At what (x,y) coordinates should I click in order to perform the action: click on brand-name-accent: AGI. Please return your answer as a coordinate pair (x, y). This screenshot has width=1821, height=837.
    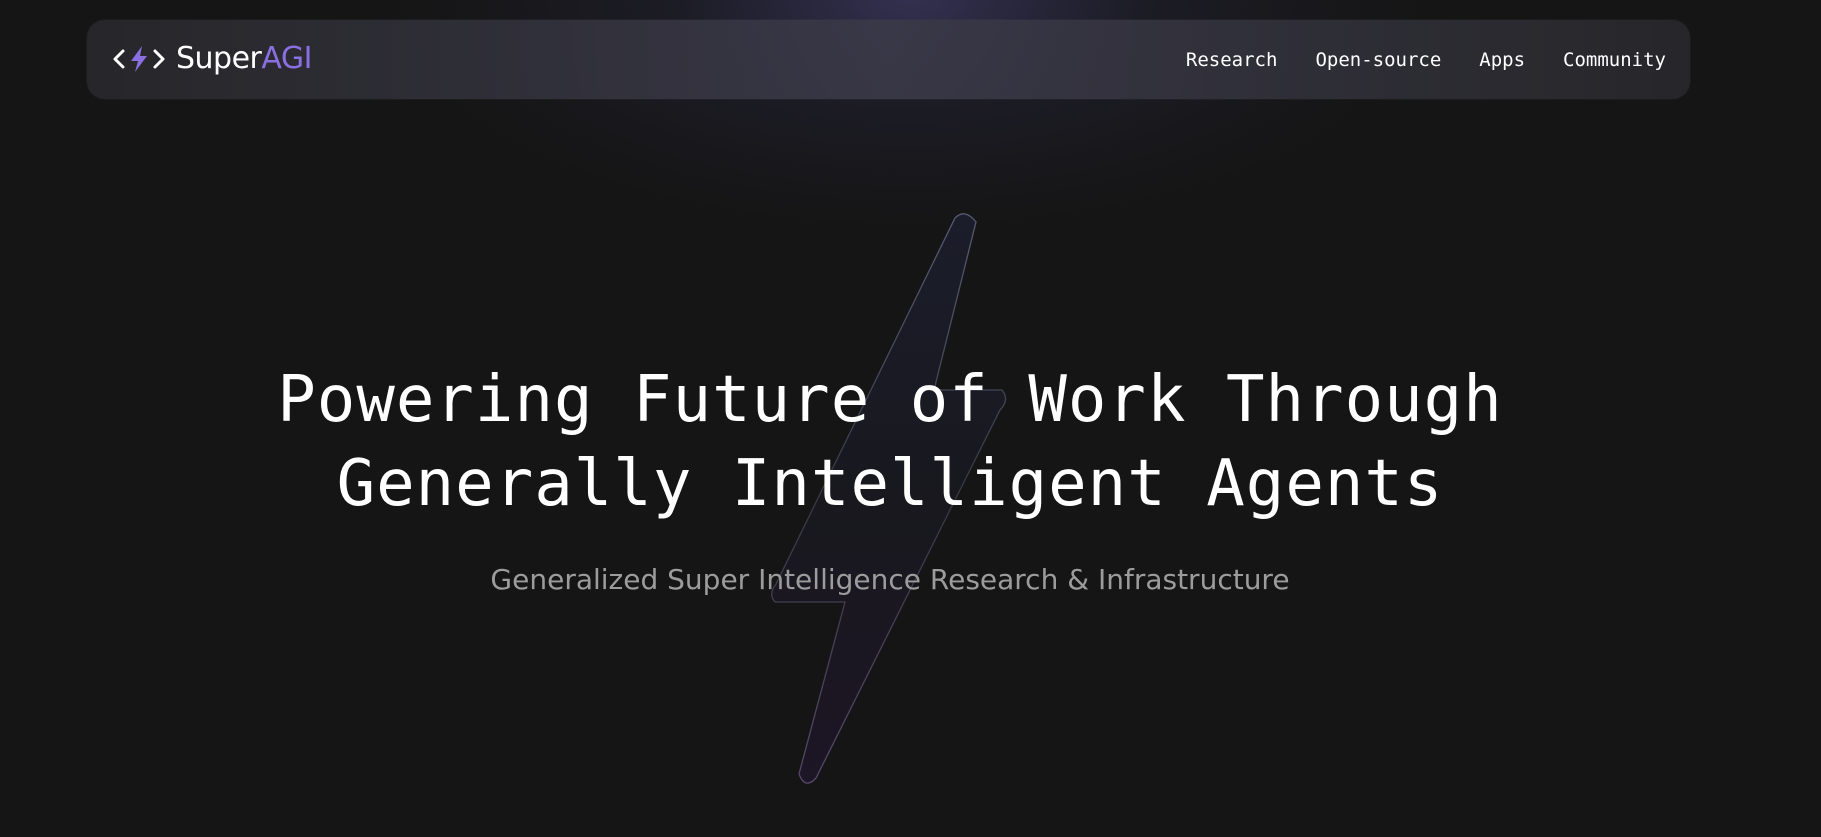
    Looking at the image, I should click on (286, 58).